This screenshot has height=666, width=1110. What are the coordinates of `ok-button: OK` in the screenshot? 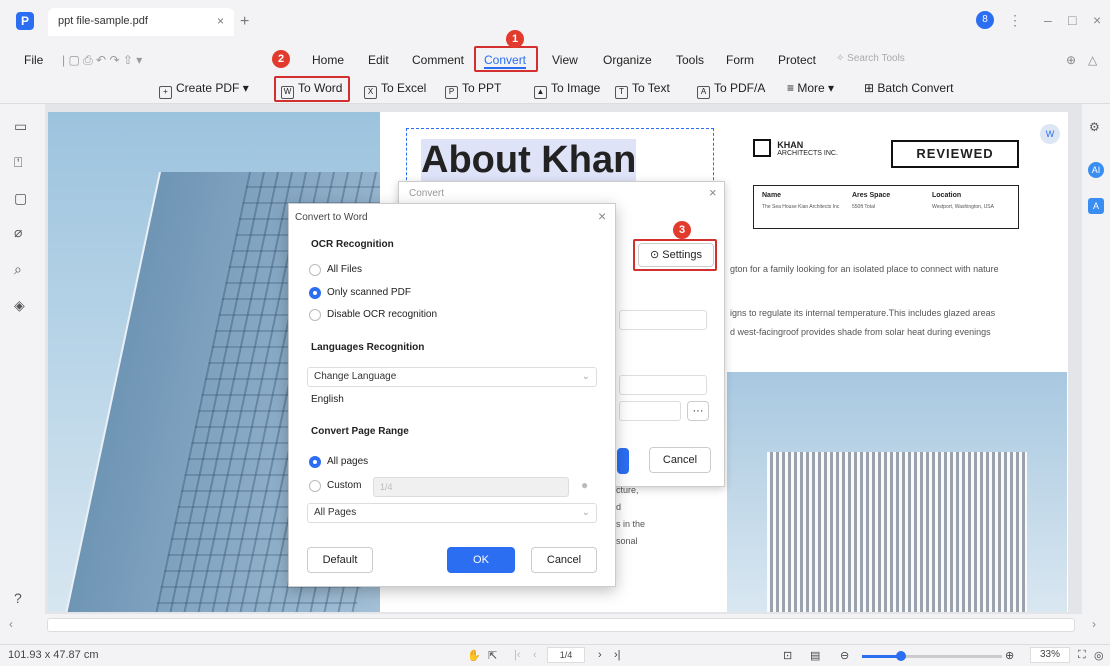 It's located at (481, 560).